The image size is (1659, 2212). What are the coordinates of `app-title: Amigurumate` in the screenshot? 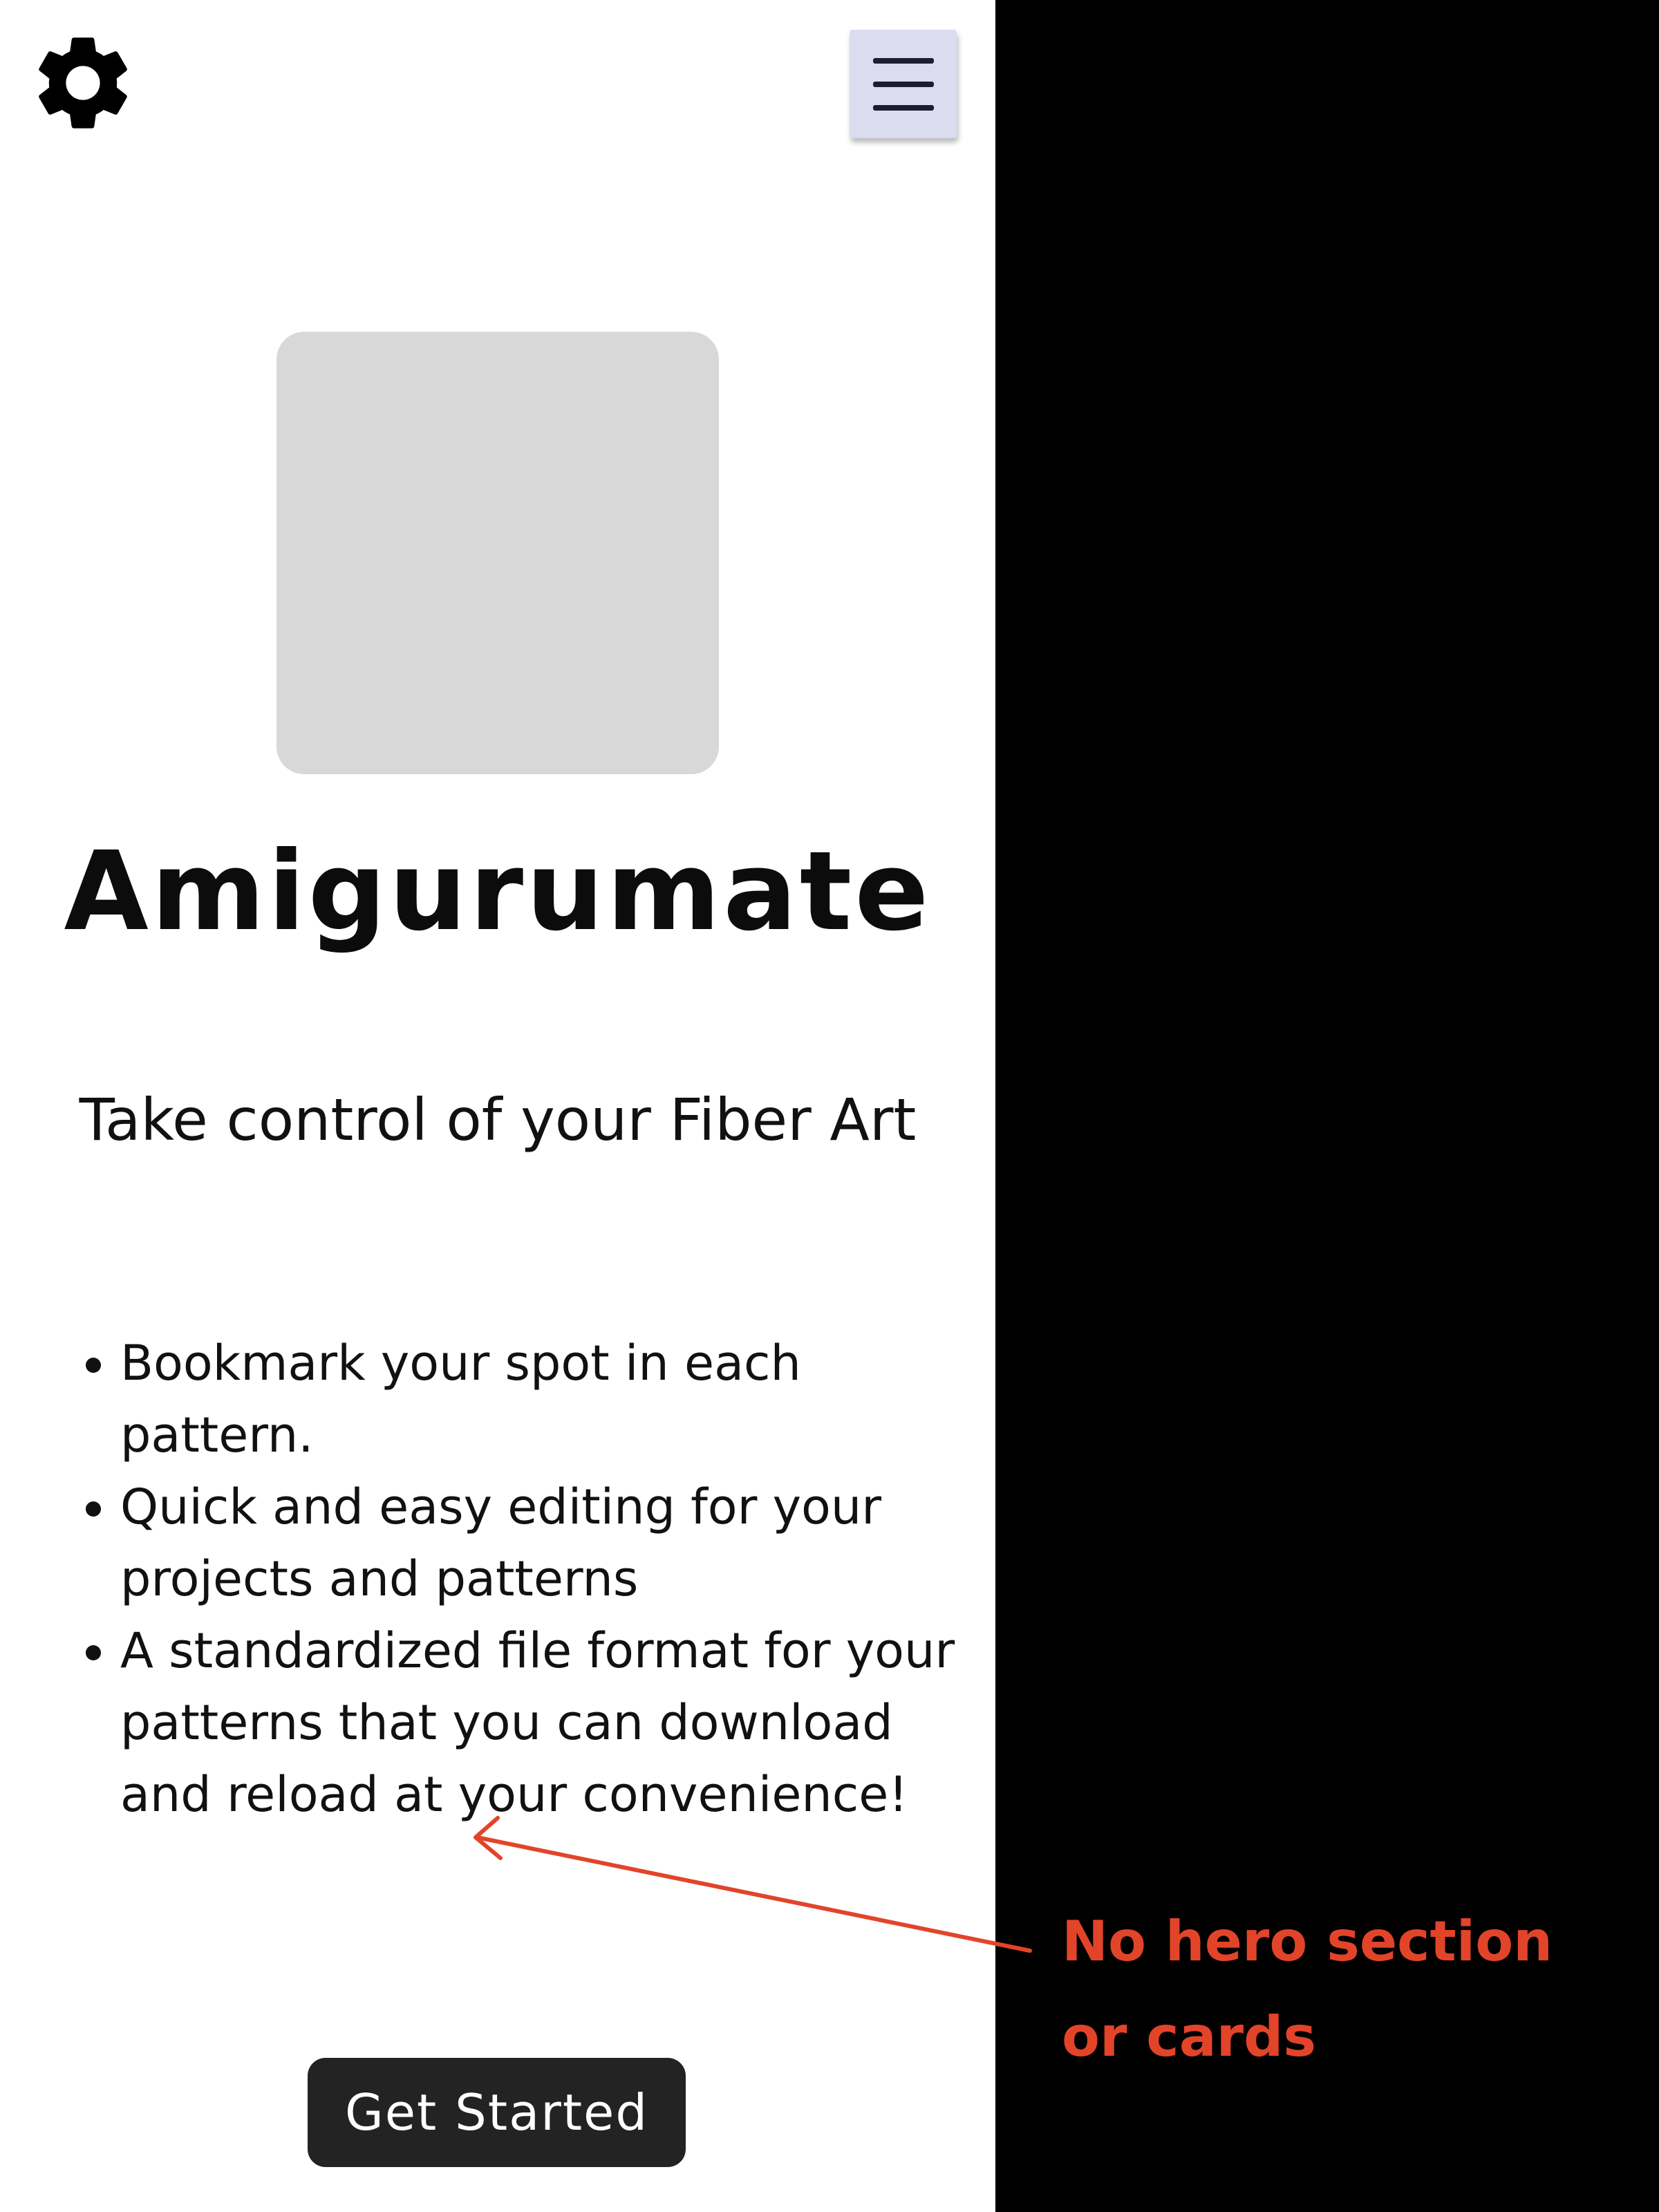 It's located at (498, 892).